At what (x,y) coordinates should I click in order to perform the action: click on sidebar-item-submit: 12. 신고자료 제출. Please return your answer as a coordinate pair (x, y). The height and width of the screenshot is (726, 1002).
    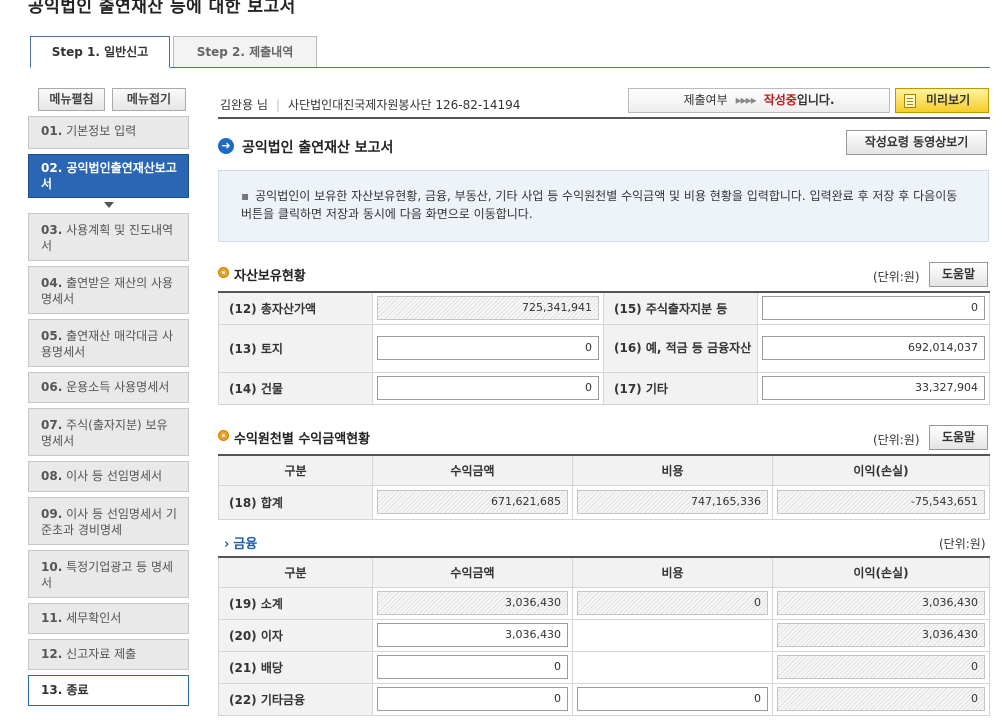
    Looking at the image, I should click on (108, 654).